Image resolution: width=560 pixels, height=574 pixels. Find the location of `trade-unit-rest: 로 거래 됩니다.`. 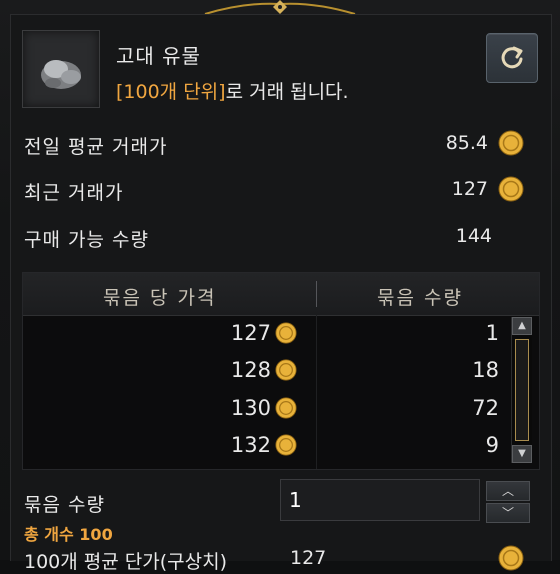

trade-unit-rest: 로 거래 됩니다. is located at coordinates (287, 92).